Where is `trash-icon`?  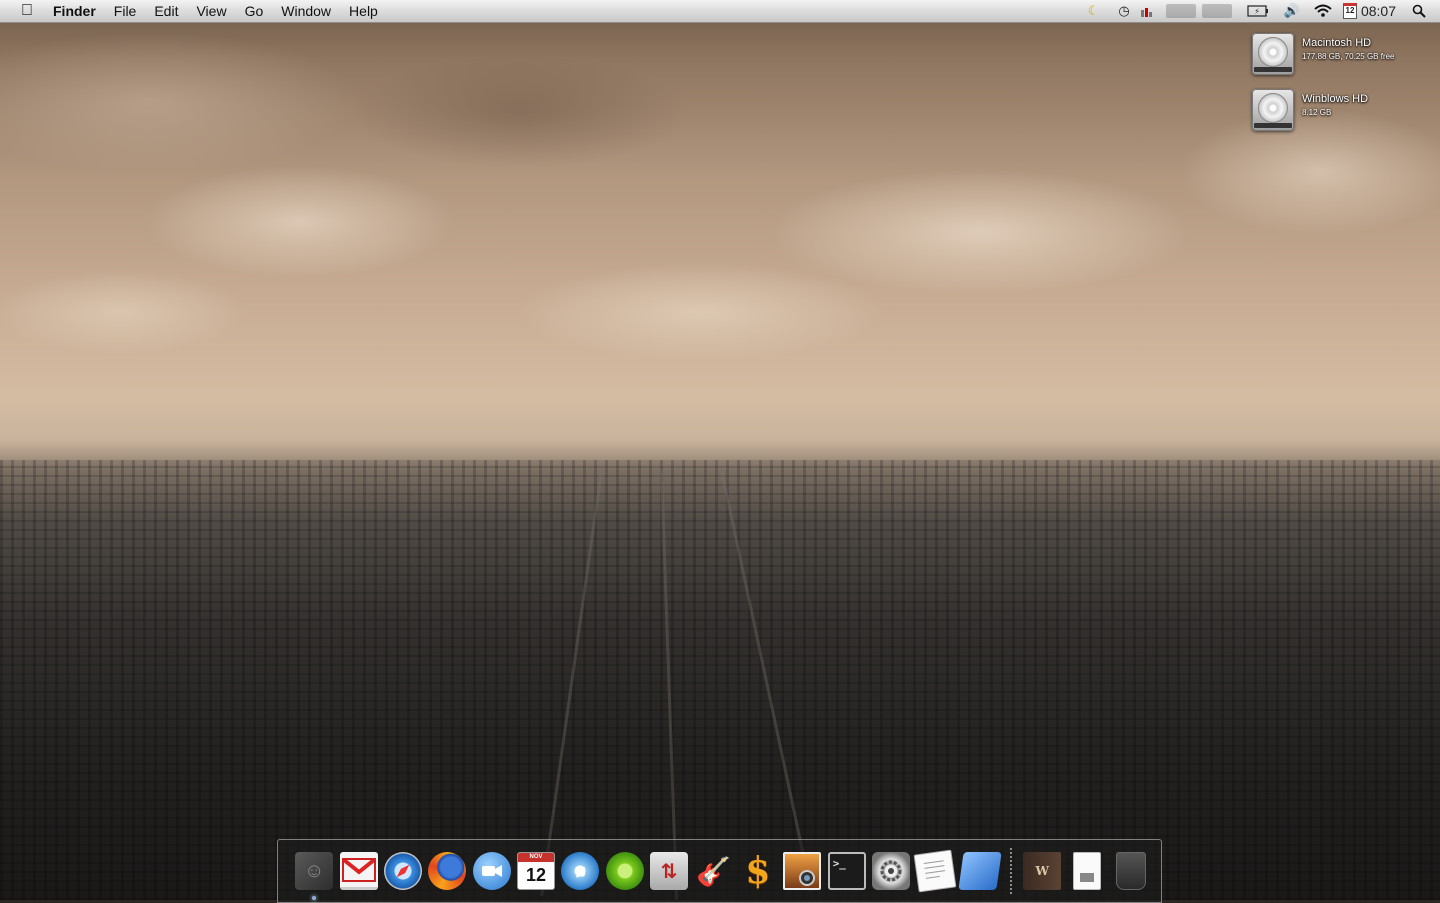
trash-icon is located at coordinates (1130, 871).